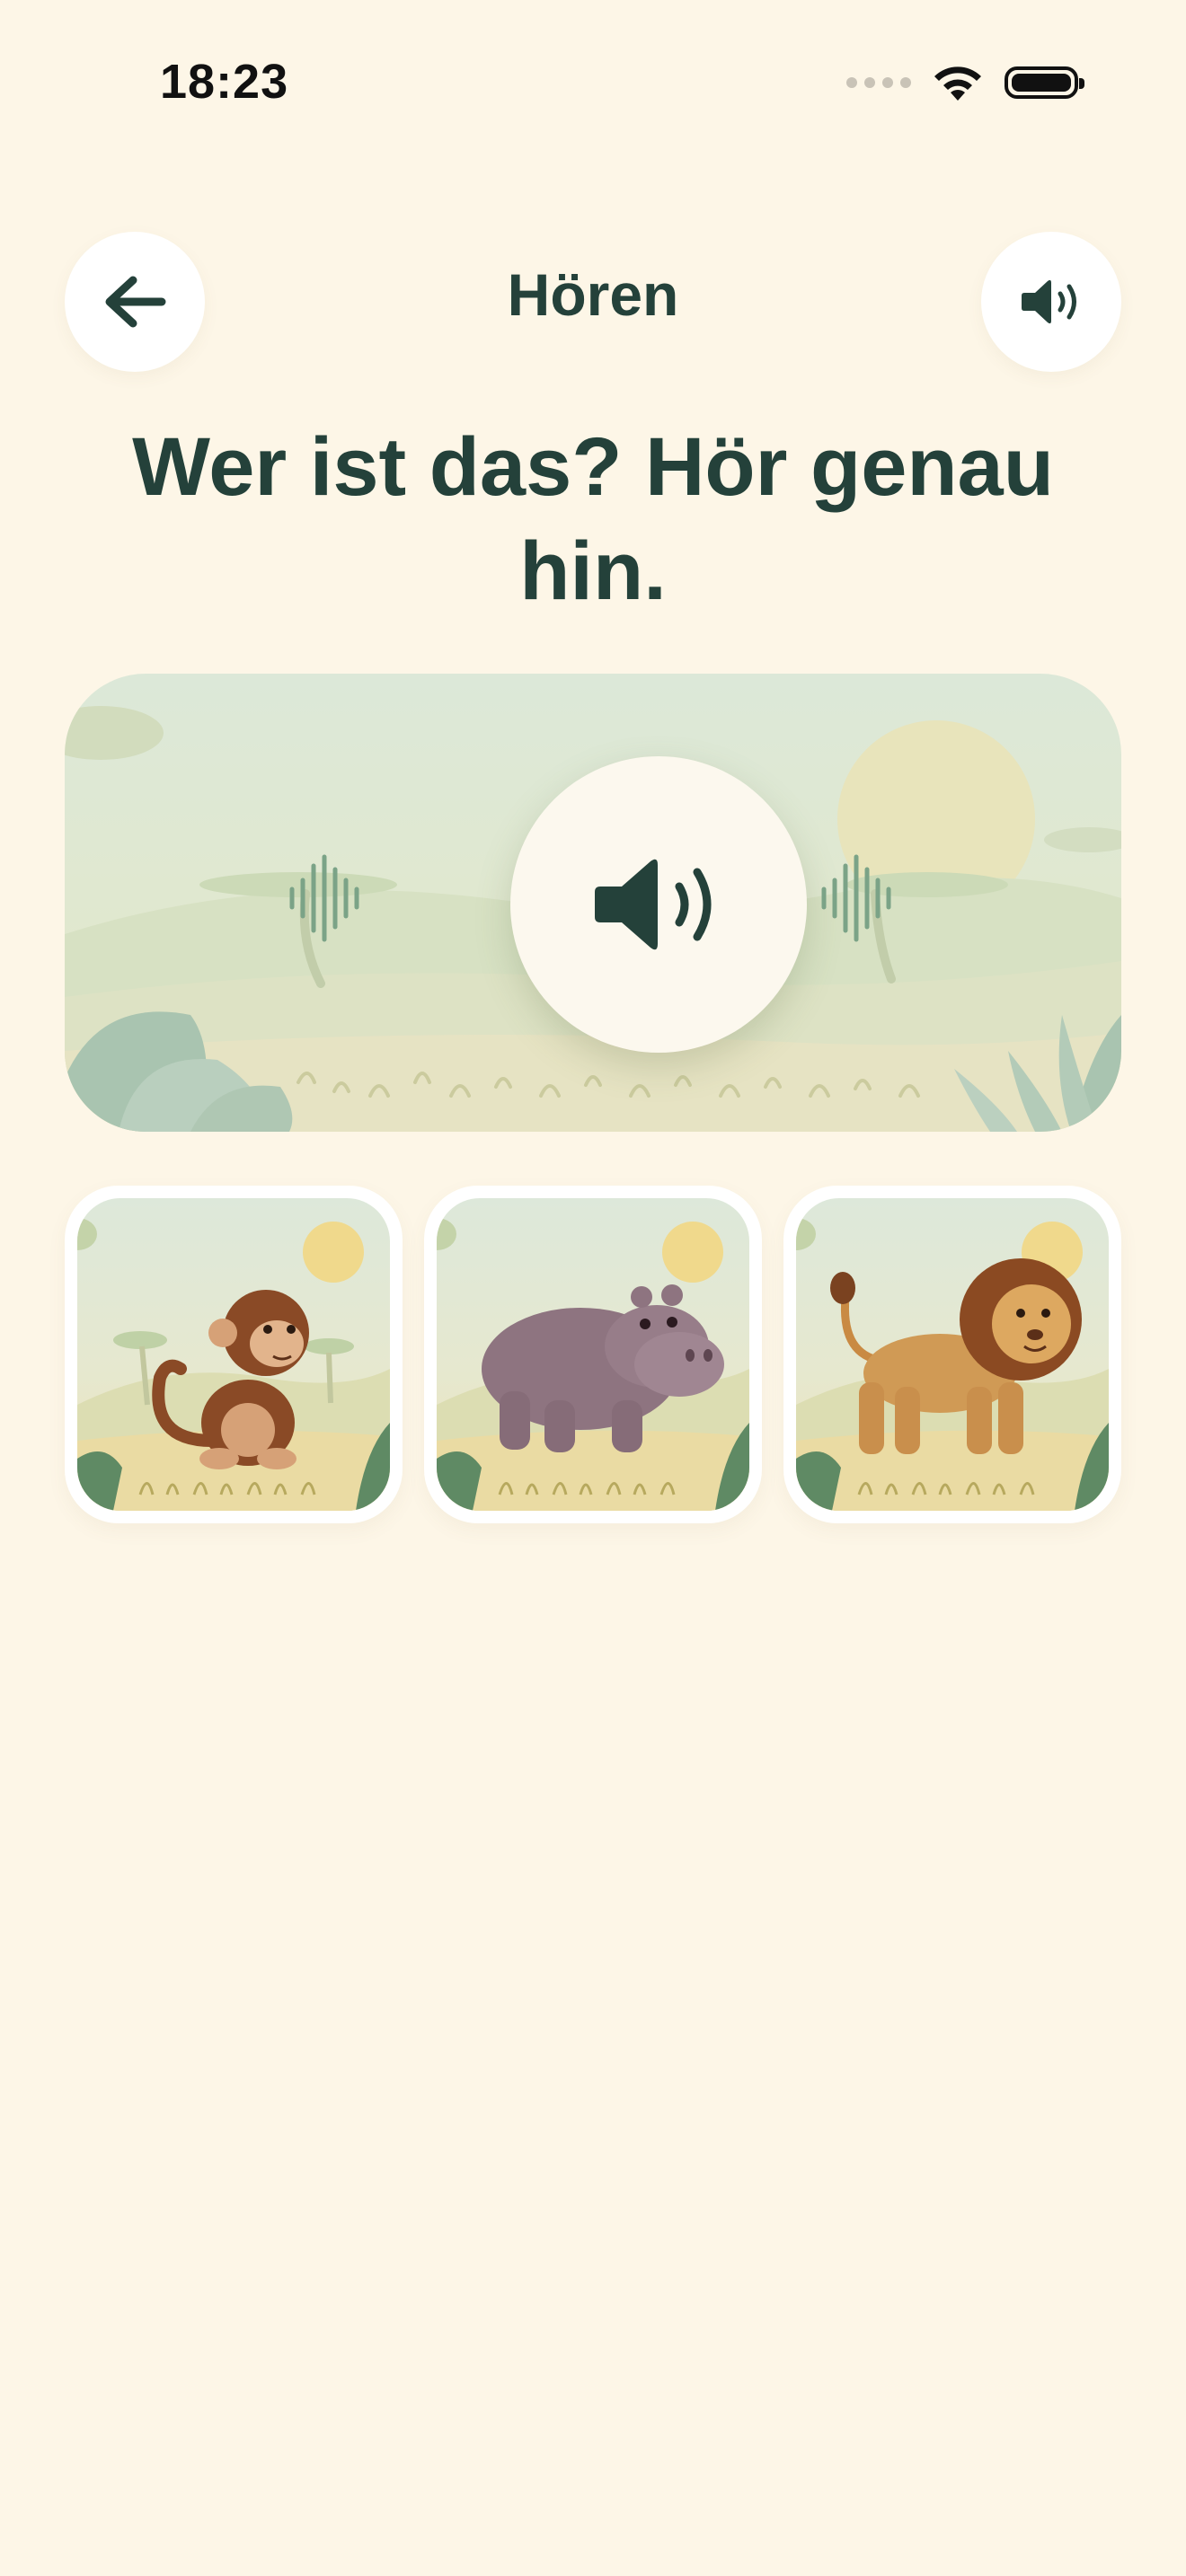 The width and height of the screenshot is (1186, 2576). I want to click on wifi-icon, so click(957, 83).